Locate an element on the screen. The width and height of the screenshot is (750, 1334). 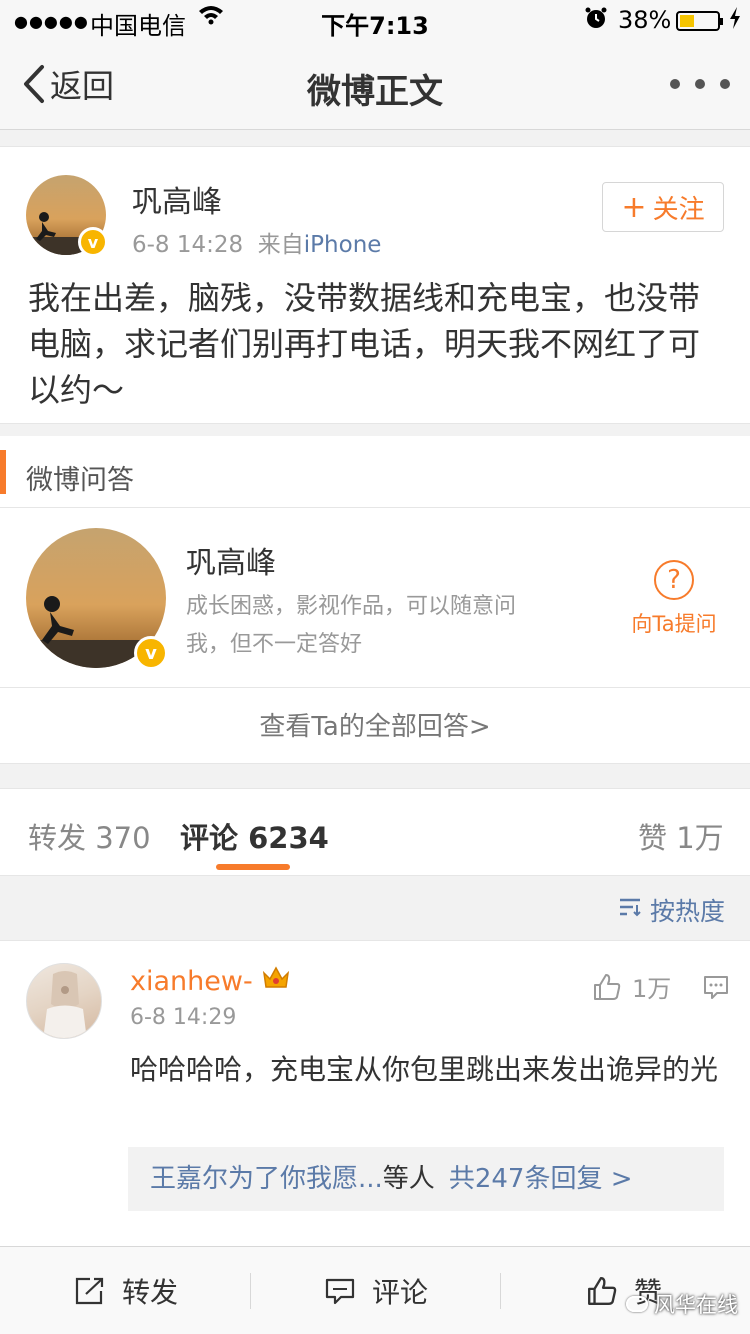
commenter-name: xianhew- is located at coordinates (210, 981).